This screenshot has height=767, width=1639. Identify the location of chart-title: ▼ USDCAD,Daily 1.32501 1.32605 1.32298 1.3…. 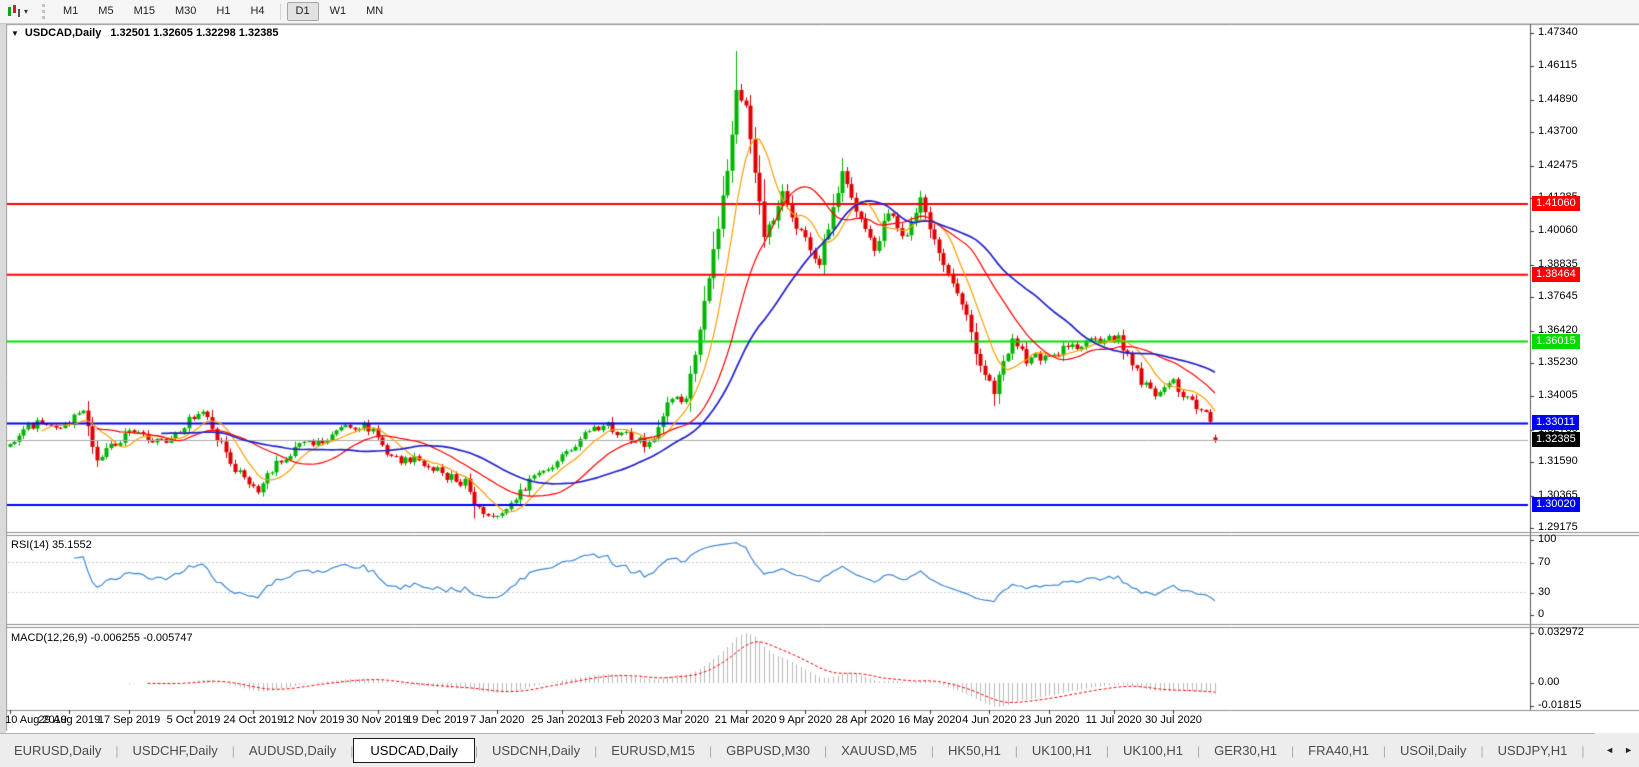
(145, 33).